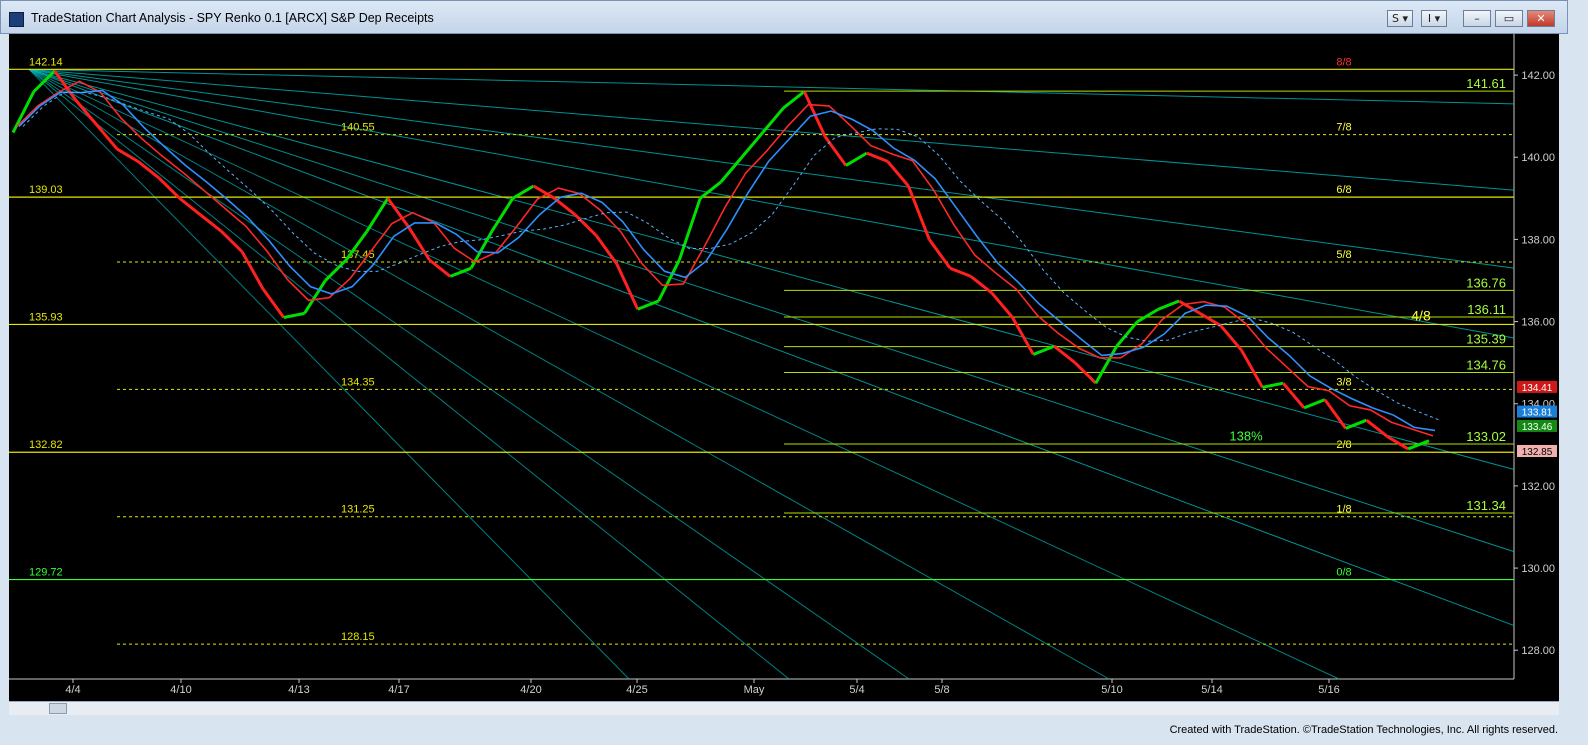 The width and height of the screenshot is (1588, 745). What do you see at coordinates (856, 690) in the screenshot?
I see `x-tick-label: 5/4` at bounding box center [856, 690].